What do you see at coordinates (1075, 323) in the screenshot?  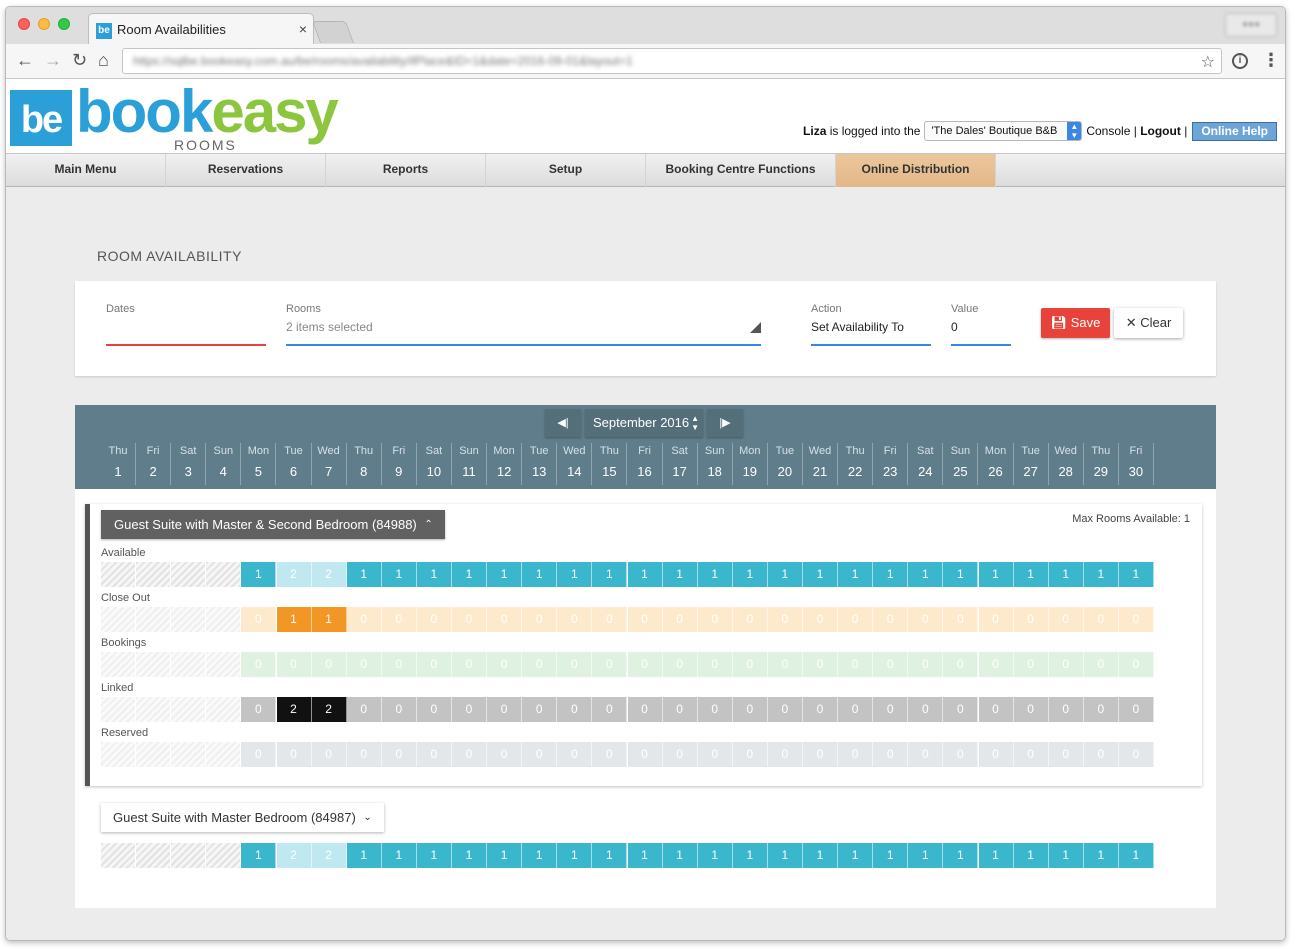 I see `save-button: 💾︎ Save` at bounding box center [1075, 323].